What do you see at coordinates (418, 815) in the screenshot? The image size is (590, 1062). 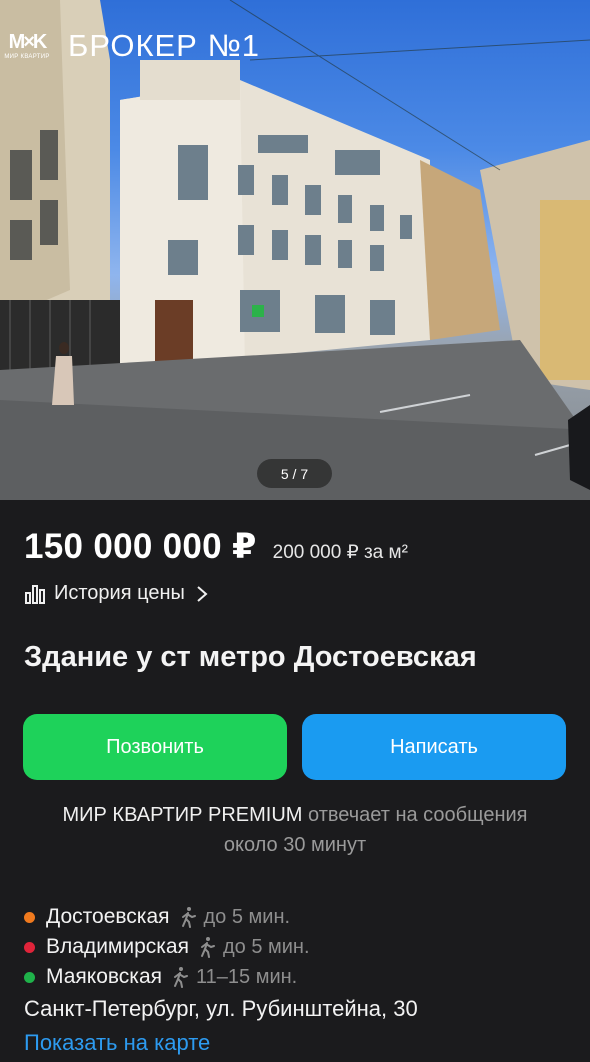 I see `agency-response-text: отвечает на сообщения` at bounding box center [418, 815].